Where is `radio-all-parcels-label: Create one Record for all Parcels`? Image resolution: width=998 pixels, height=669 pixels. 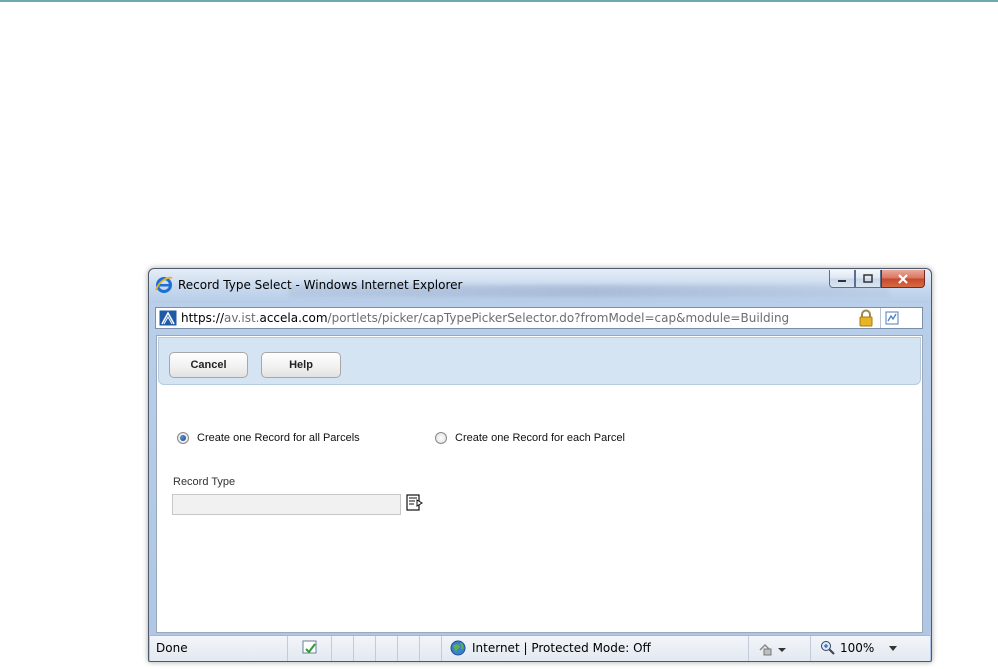 radio-all-parcels-label: Create one Record for all Parcels is located at coordinates (278, 438).